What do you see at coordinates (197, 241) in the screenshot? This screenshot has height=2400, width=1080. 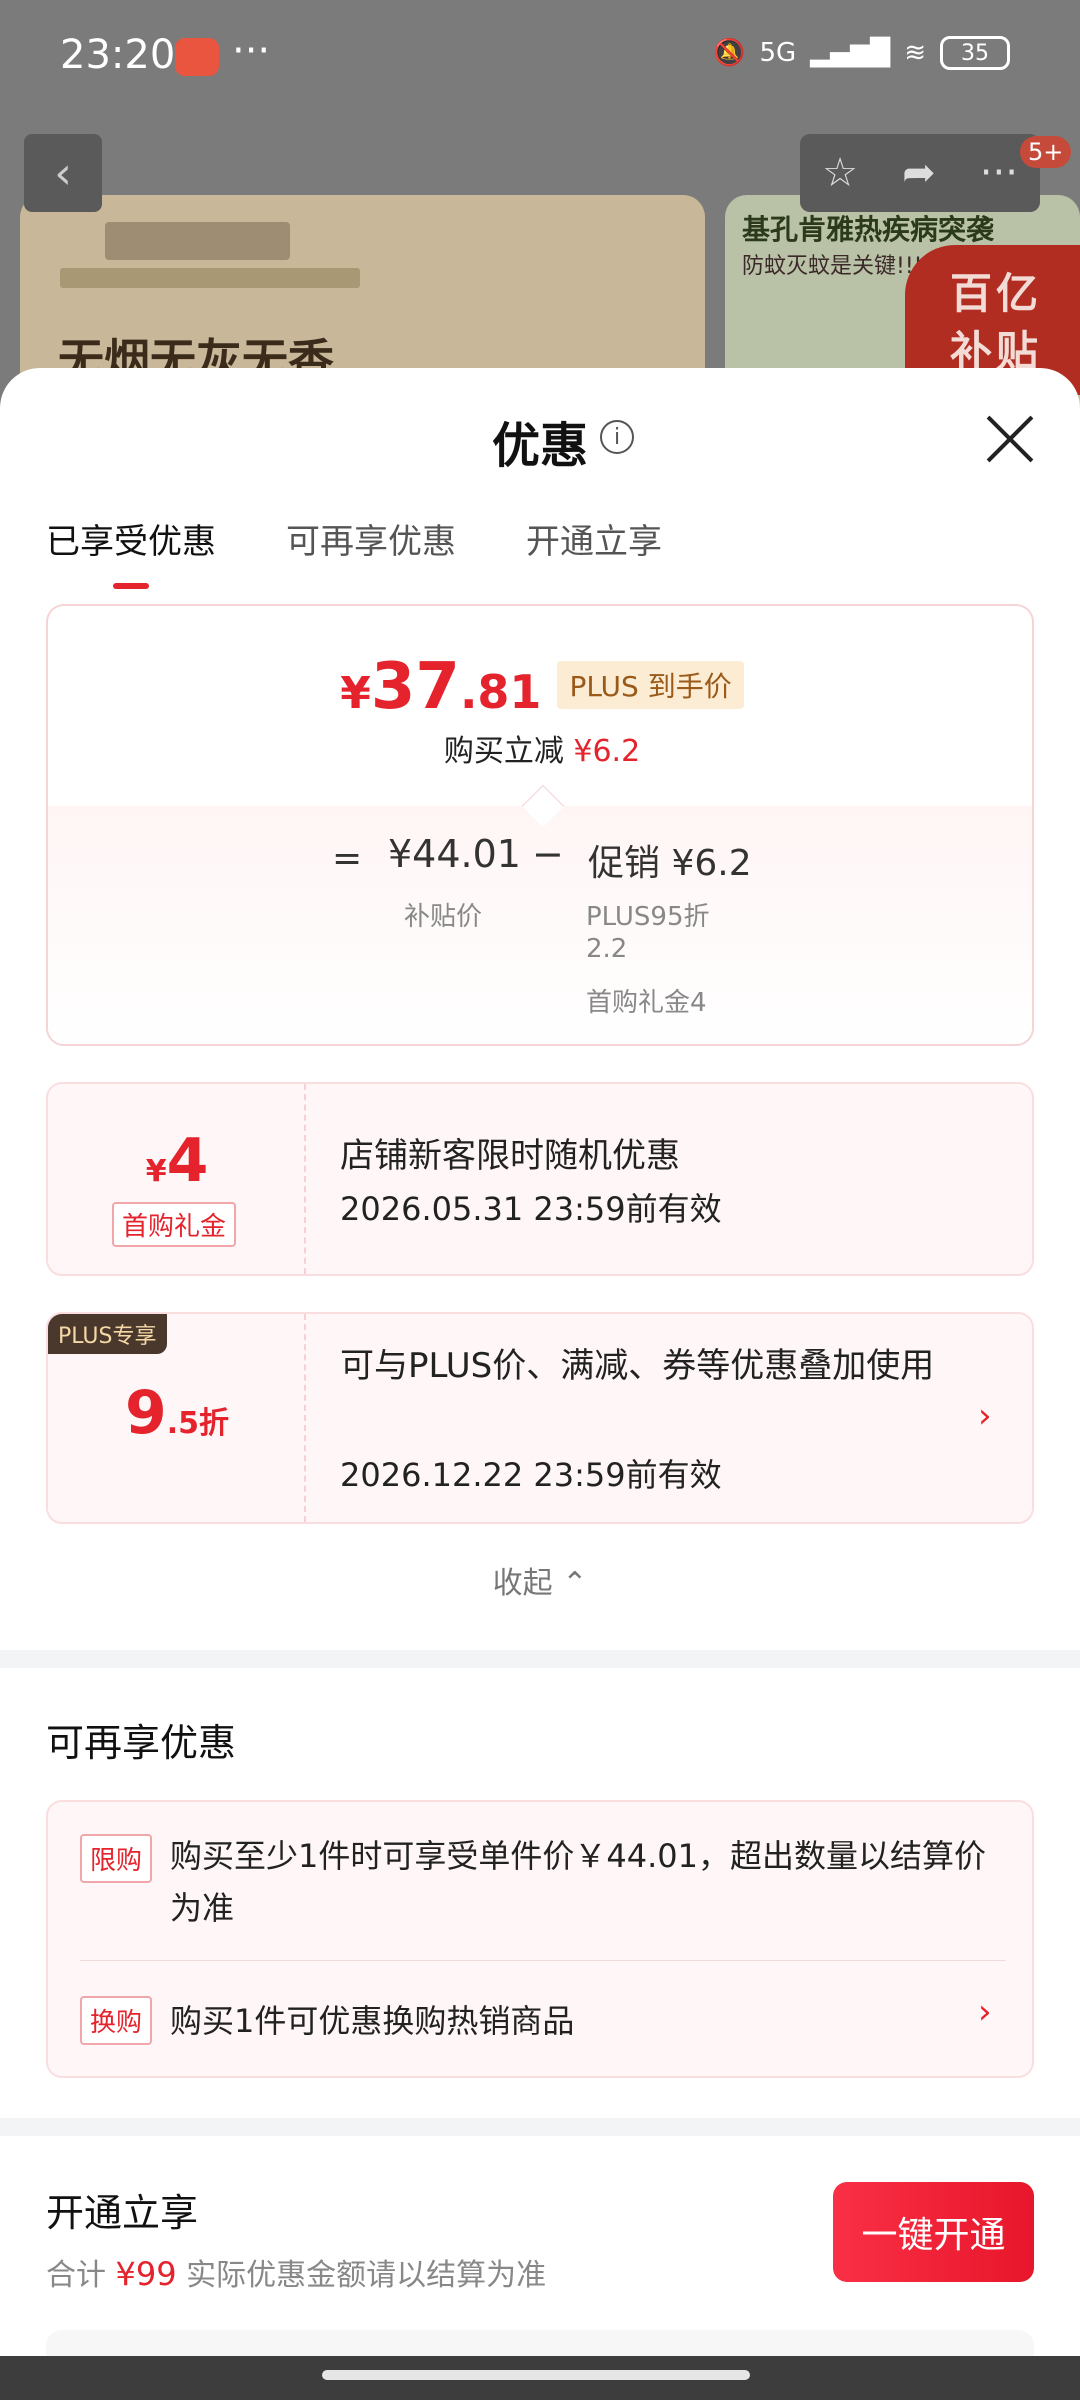 I see `background-brand-logo` at bounding box center [197, 241].